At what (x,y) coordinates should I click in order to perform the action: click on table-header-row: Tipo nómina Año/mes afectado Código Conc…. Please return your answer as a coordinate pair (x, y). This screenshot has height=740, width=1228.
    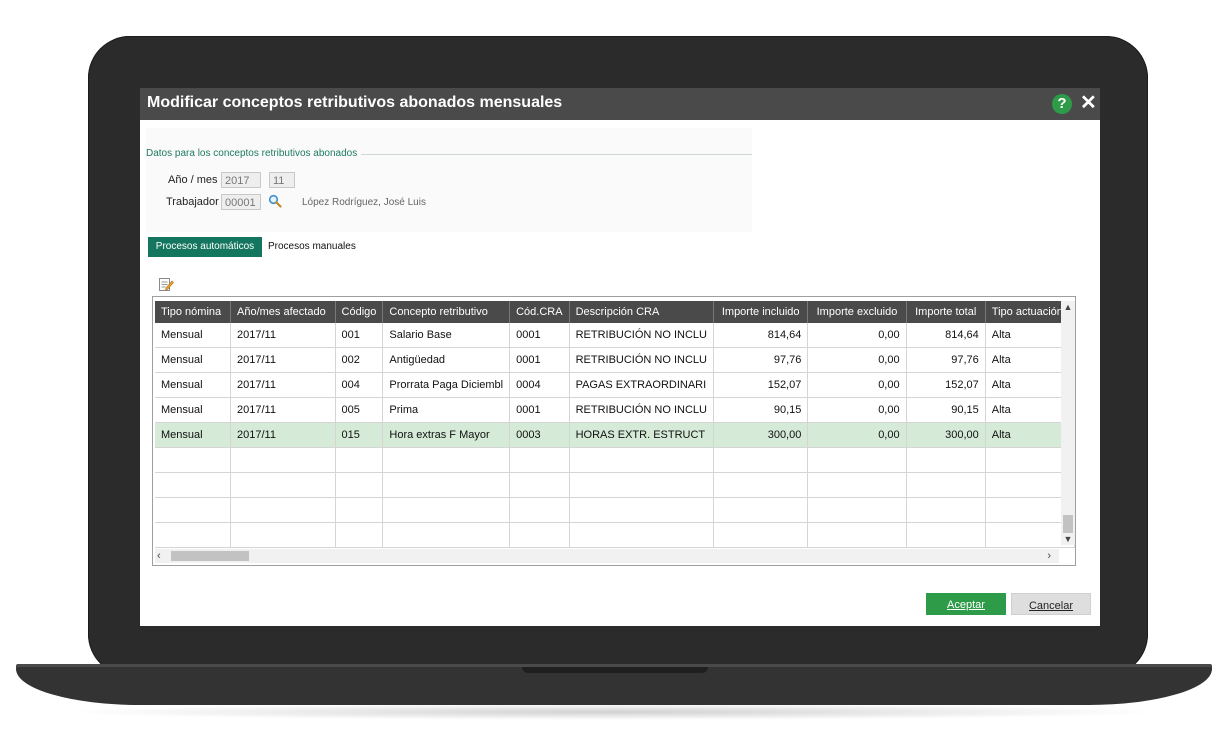
    Looking at the image, I should click on (615, 312).